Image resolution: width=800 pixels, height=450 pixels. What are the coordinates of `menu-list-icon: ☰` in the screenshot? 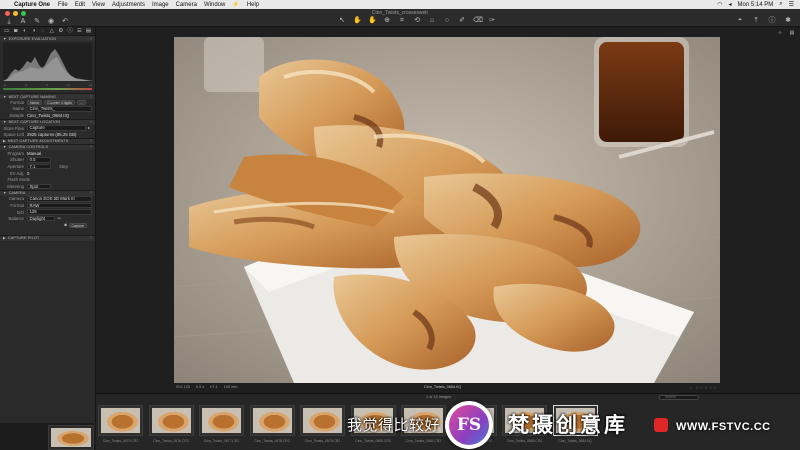 It's located at (791, 4).